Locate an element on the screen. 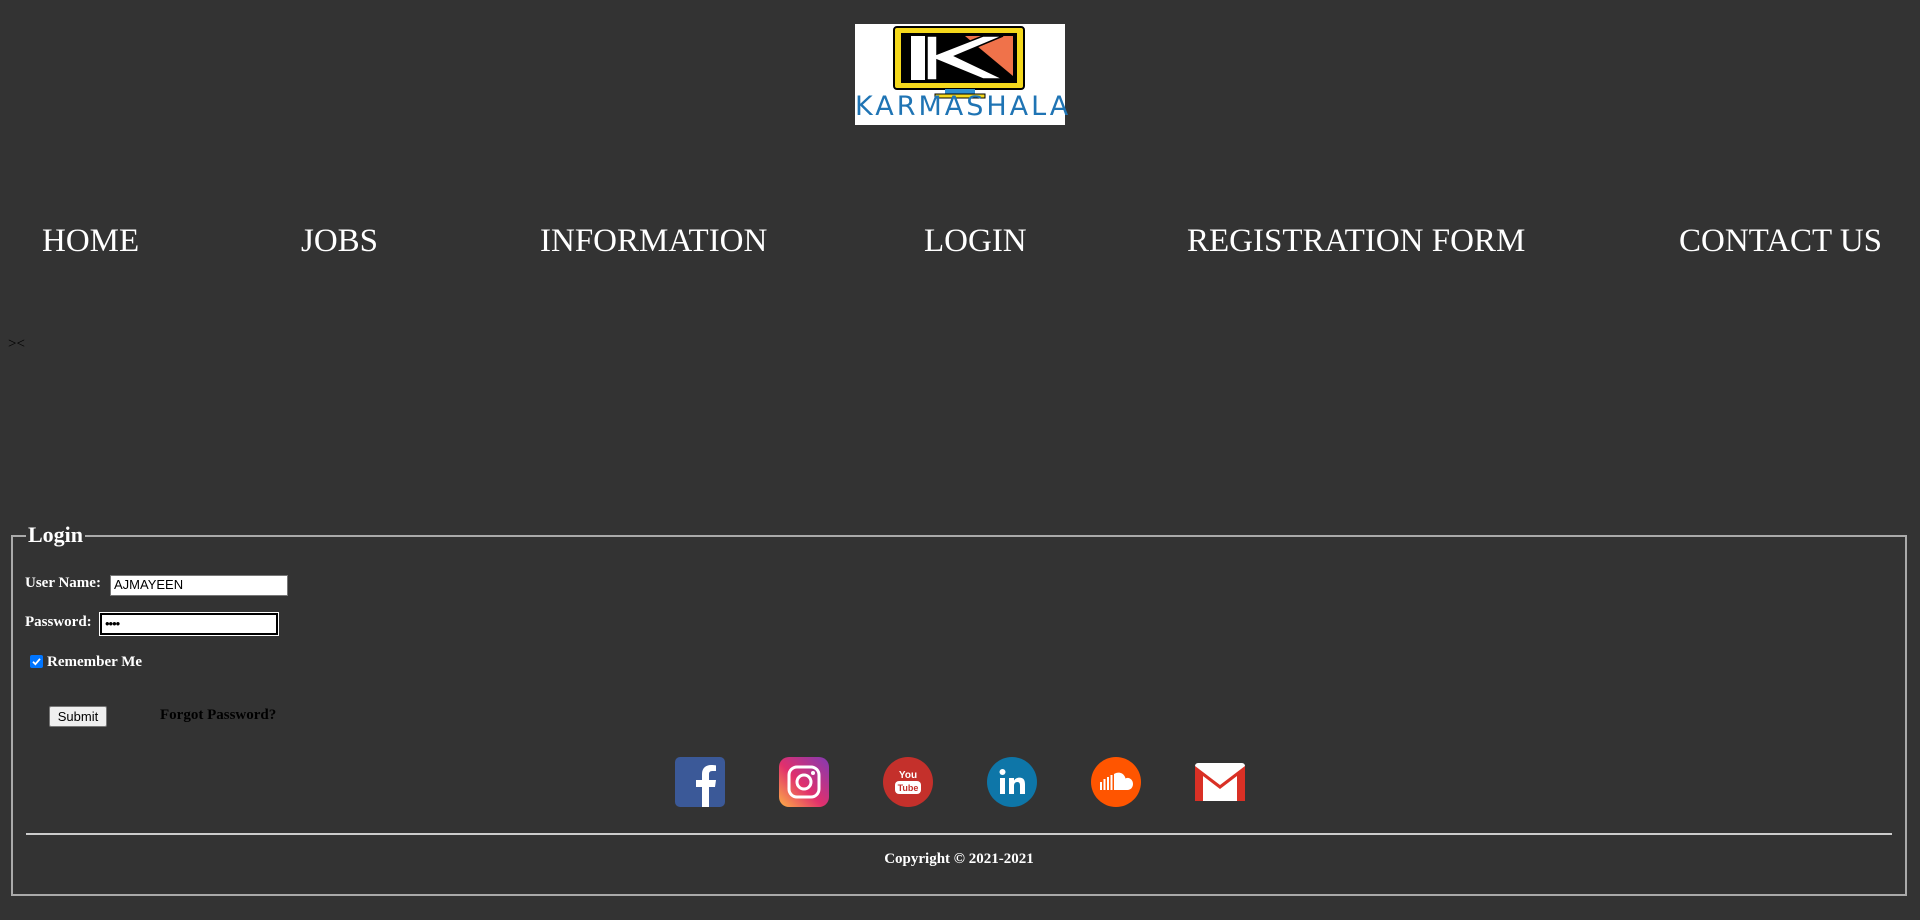 The width and height of the screenshot is (1920, 920). login-legend: Login is located at coordinates (56, 535).